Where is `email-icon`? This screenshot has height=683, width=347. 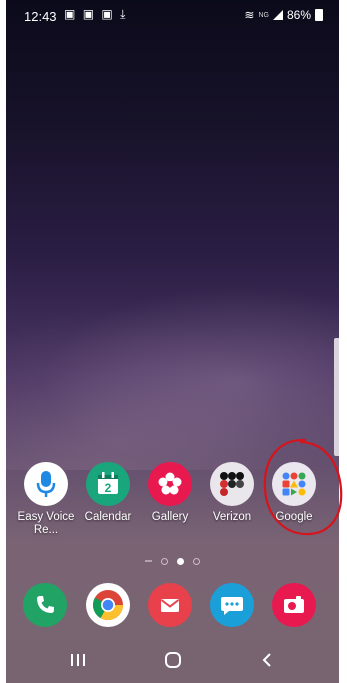
email-icon is located at coordinates (170, 605).